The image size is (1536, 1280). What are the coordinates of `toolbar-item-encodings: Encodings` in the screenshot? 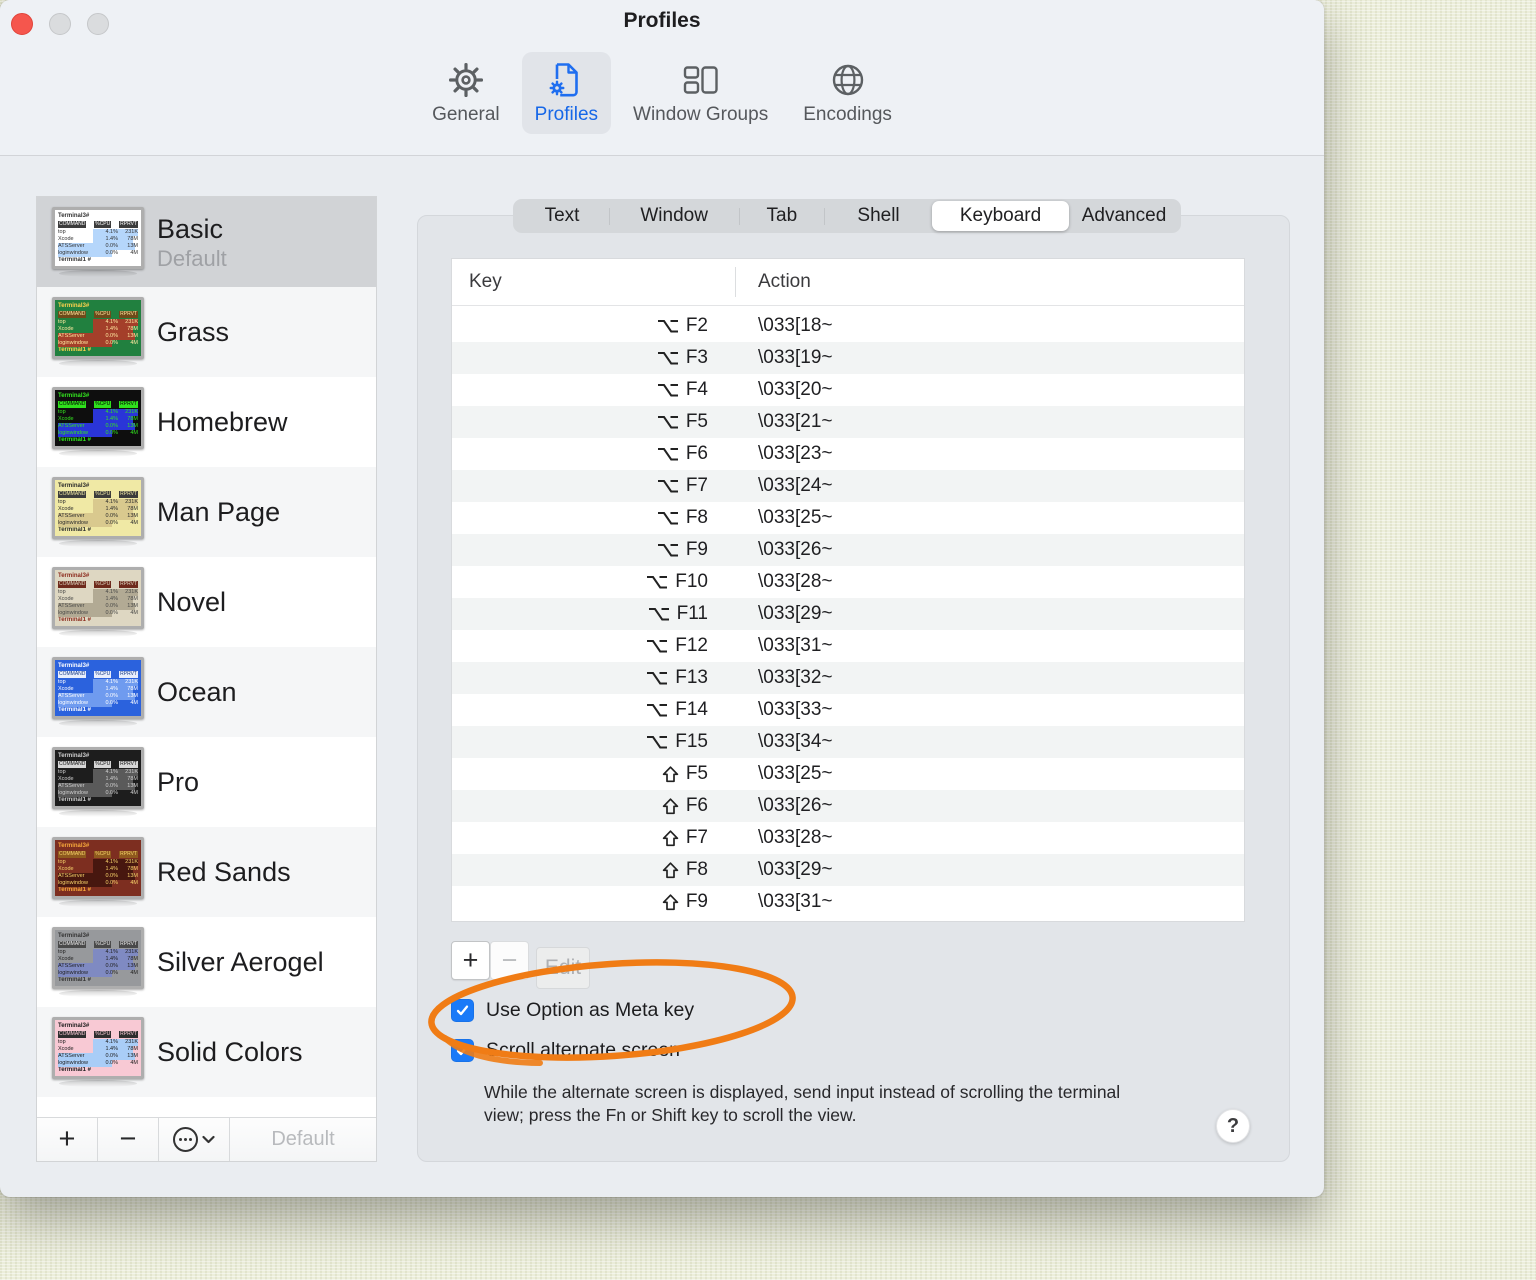 It's located at (847, 93).